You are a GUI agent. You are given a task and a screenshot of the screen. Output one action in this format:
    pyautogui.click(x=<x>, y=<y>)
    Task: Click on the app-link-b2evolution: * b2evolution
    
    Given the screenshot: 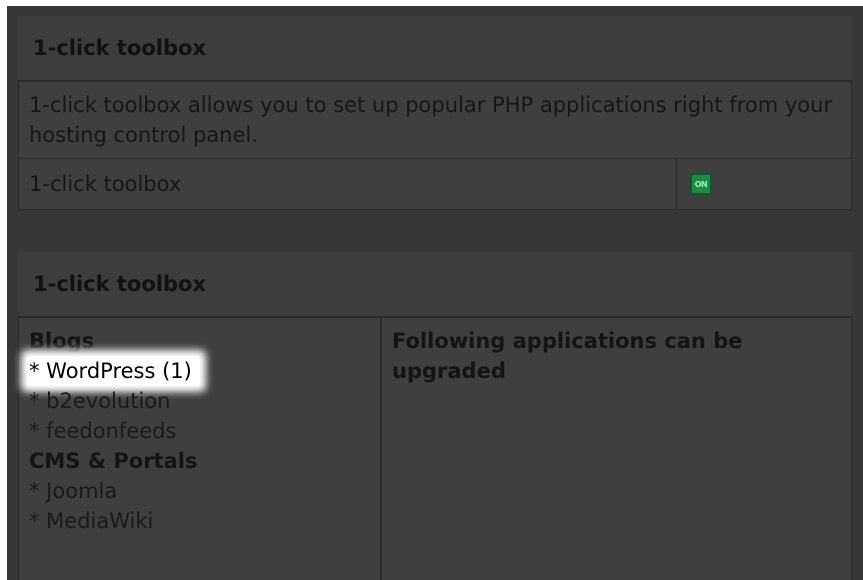 What is the action you would take?
    pyautogui.click(x=204, y=401)
    